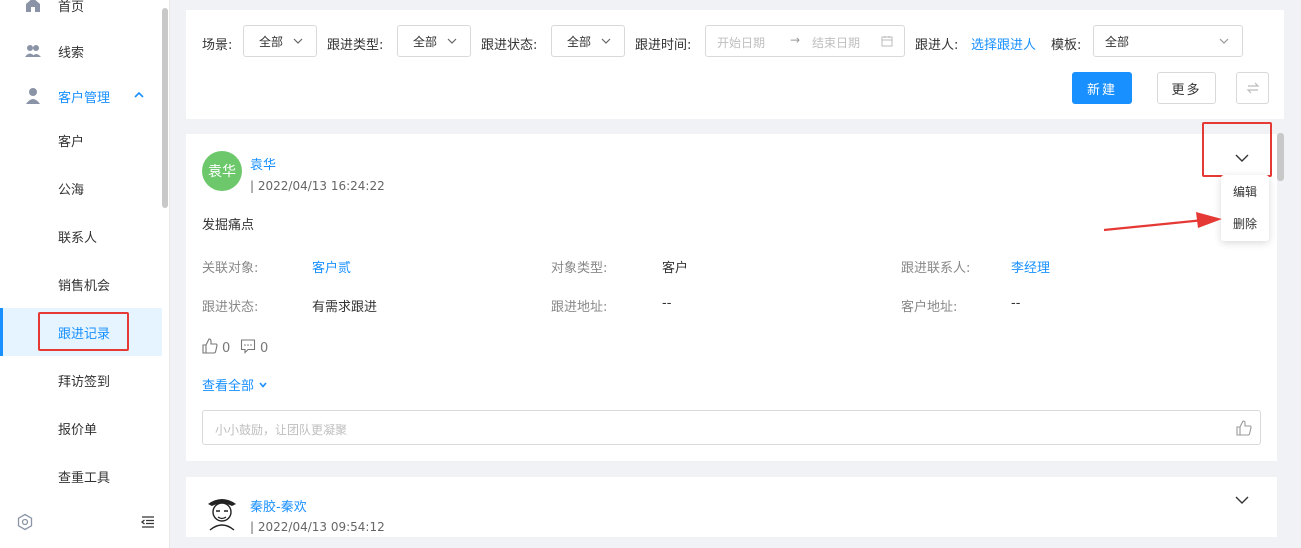 Image resolution: width=1301 pixels, height=548 pixels. I want to click on highlight-box-sidebar, so click(83, 331).